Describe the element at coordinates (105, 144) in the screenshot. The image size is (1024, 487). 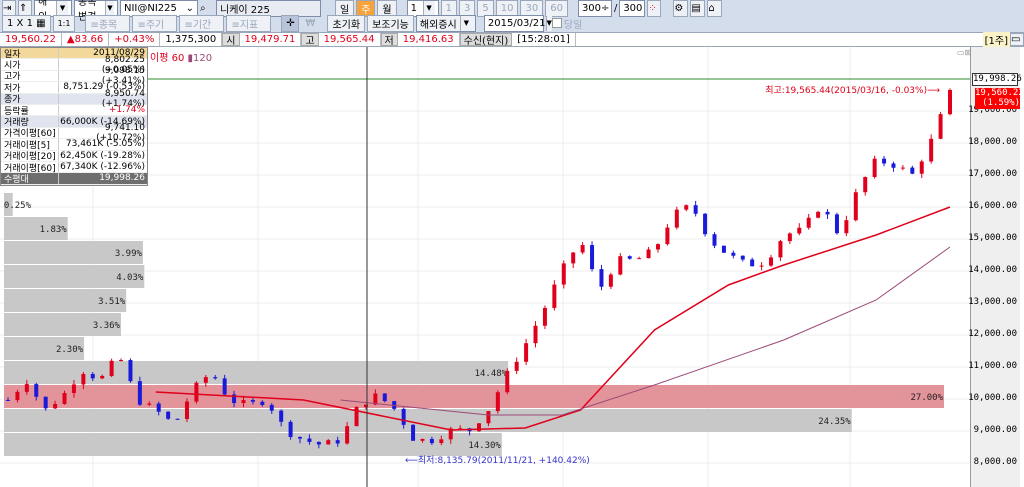
I see `info-value: 73,461K (-5.05%)` at that location.